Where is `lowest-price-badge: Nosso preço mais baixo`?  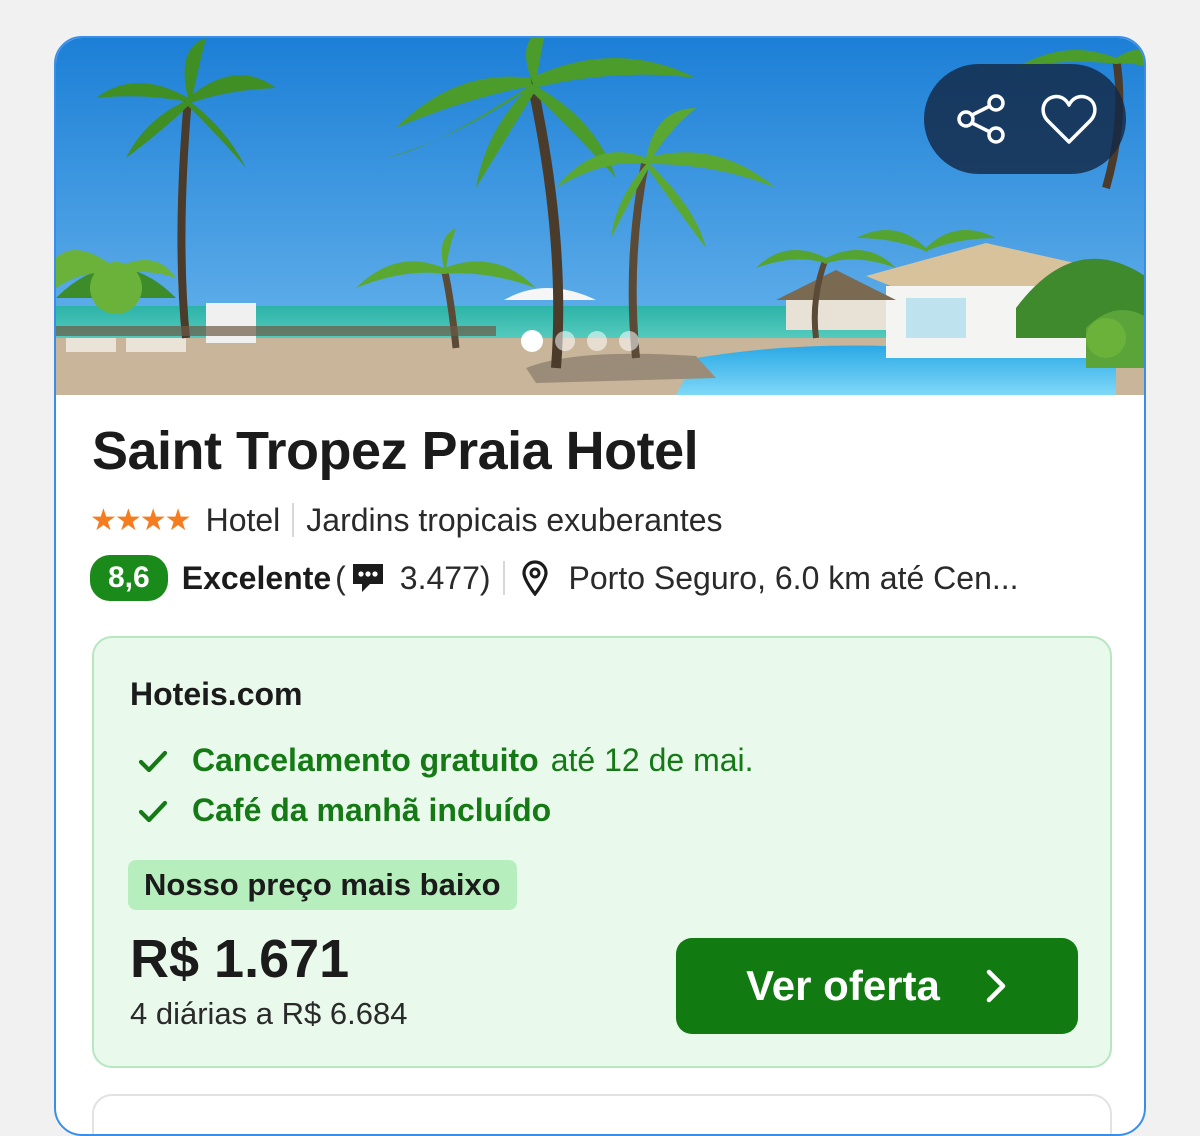
lowest-price-badge: Nosso preço mais baixo is located at coordinates (322, 885).